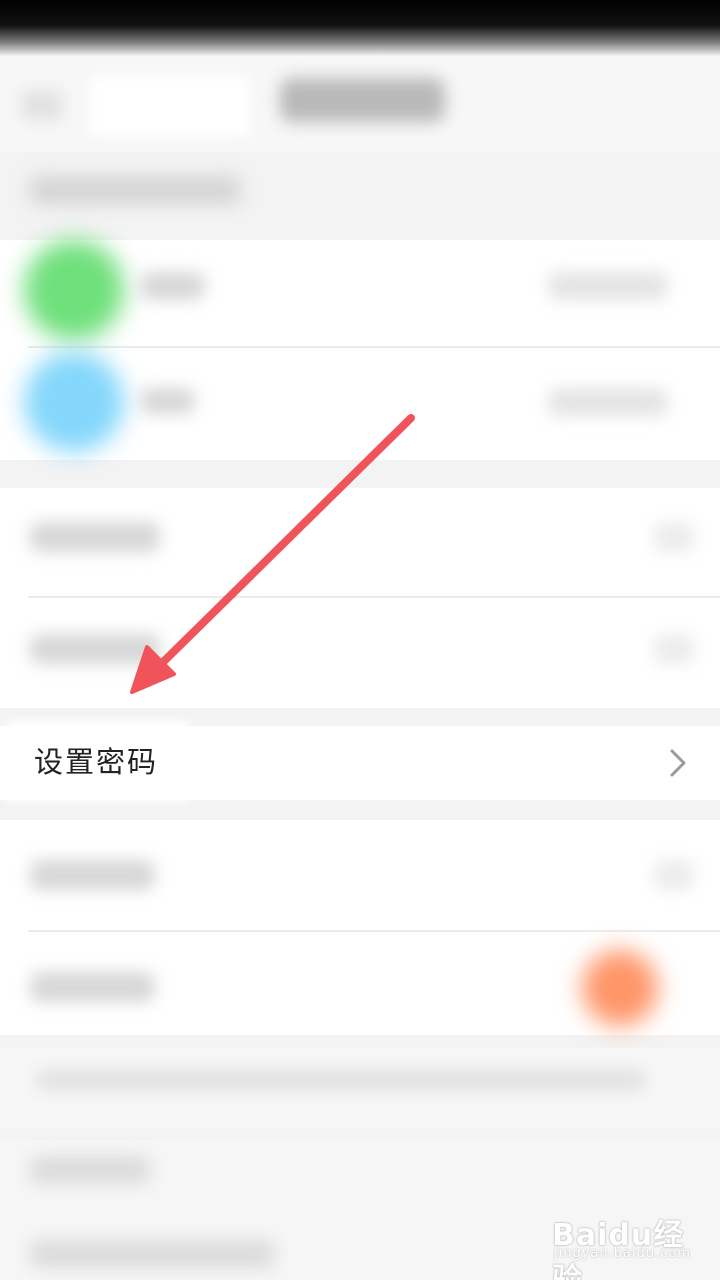 The image size is (720, 1280). What do you see at coordinates (74, 290) in the screenshot?
I see `green-app-icon` at bounding box center [74, 290].